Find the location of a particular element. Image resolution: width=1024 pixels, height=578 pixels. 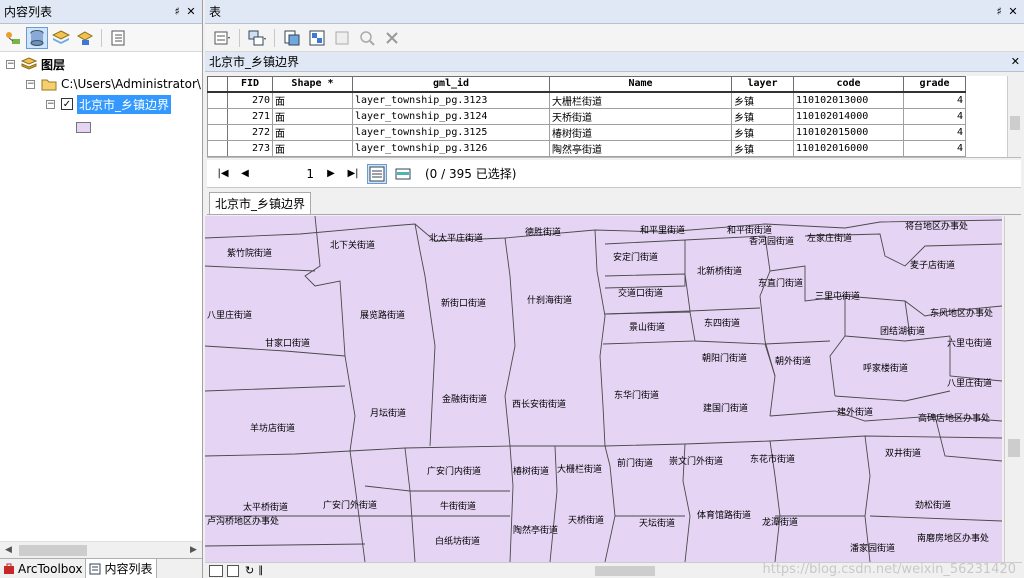

column-header-code: code is located at coordinates (848, 84).